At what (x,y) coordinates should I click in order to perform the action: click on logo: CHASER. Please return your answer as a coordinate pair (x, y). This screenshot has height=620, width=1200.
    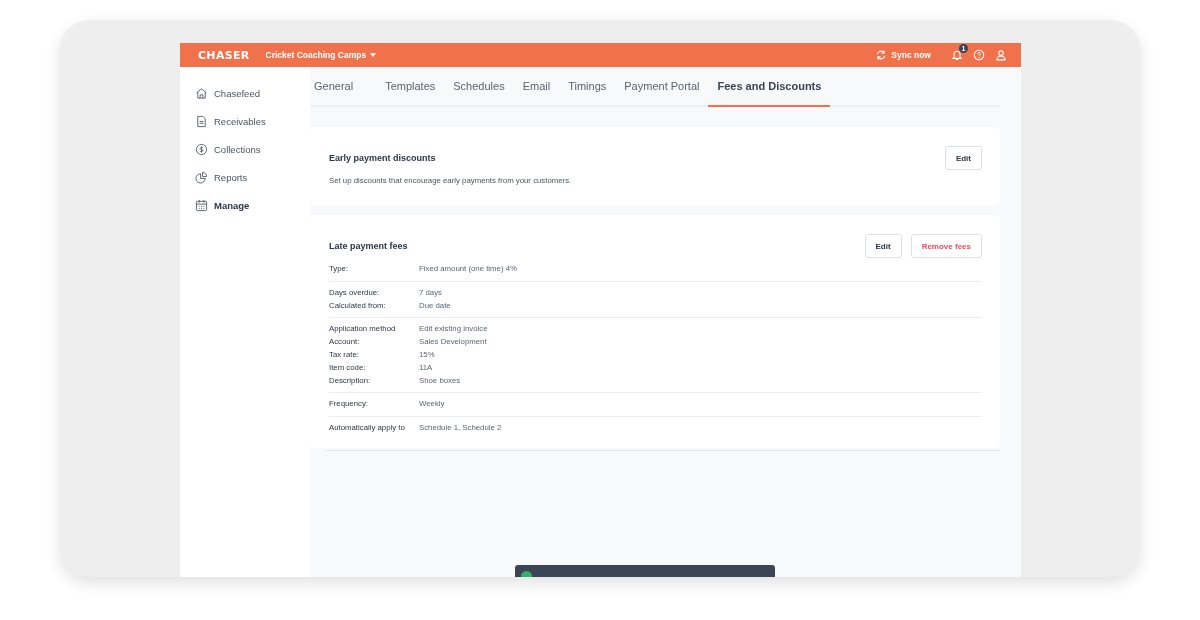
    Looking at the image, I should click on (224, 55).